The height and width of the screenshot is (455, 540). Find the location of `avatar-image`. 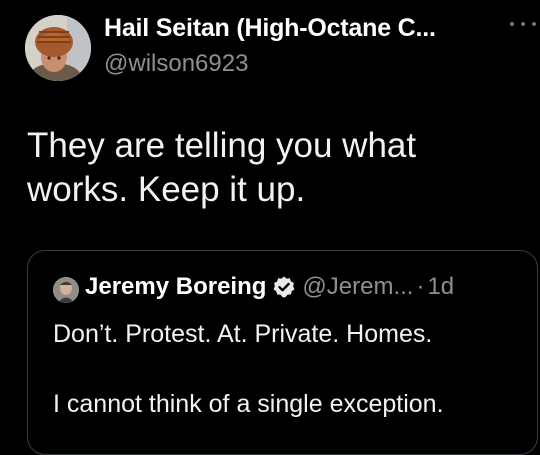

avatar-image is located at coordinates (58, 48).